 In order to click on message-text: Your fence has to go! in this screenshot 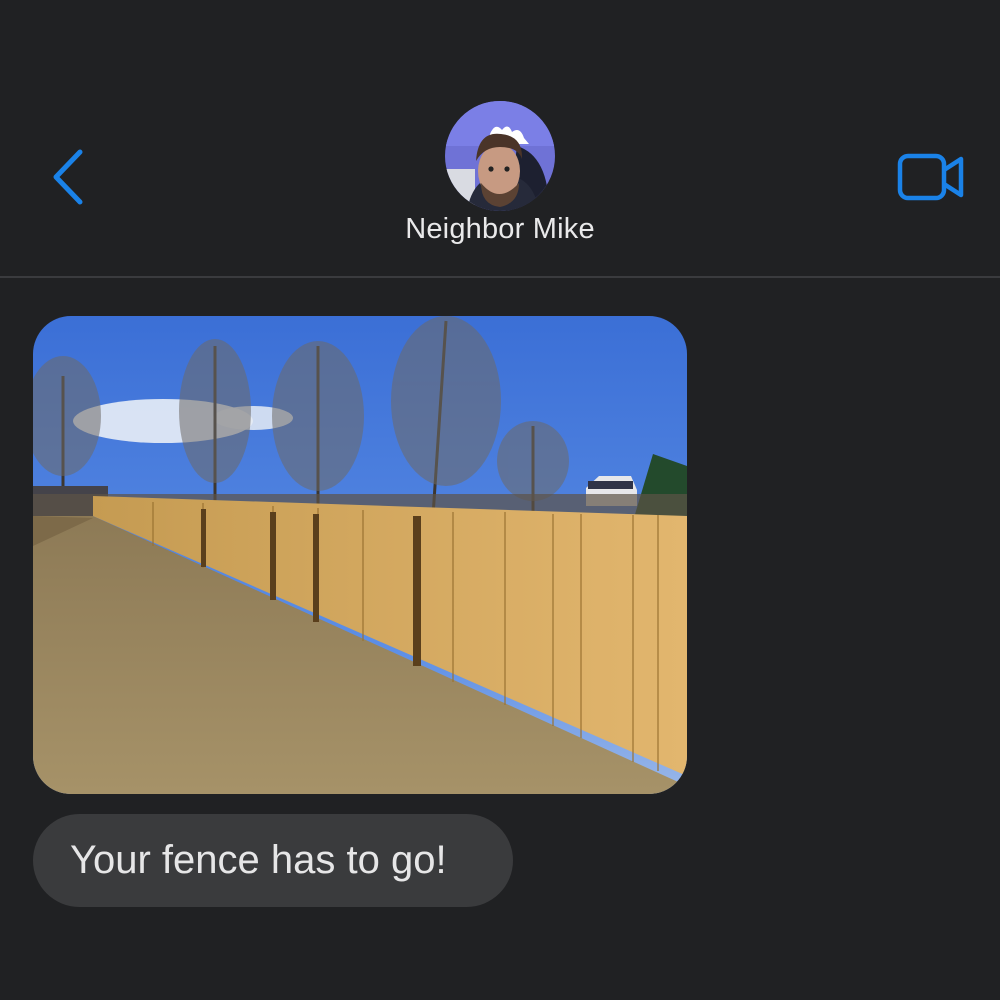, I will do `click(258, 860)`.